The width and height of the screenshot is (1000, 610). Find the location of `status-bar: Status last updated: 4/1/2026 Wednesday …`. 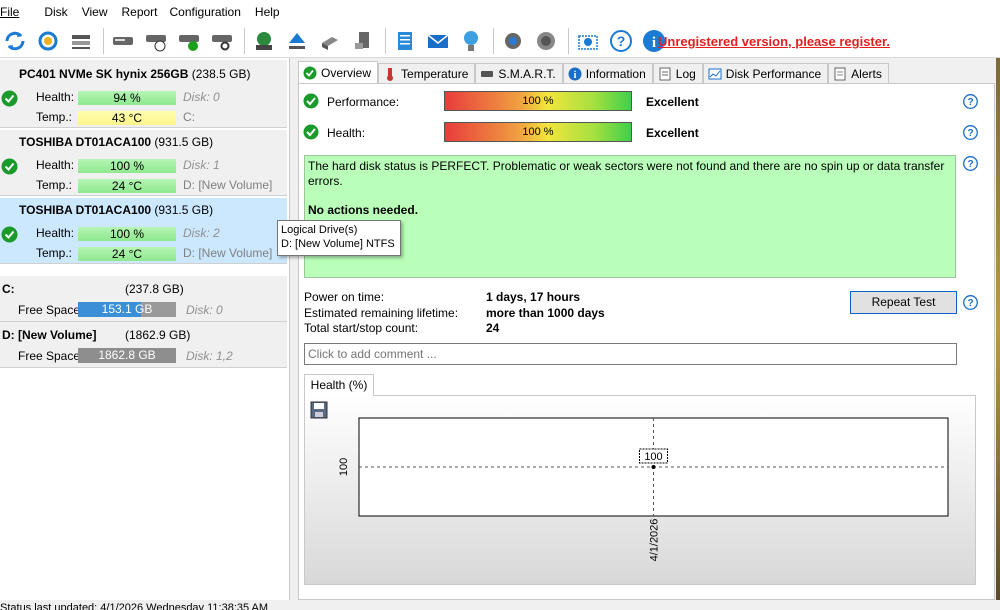

status-bar: Status last updated: 4/1/2026 Wednesday … is located at coordinates (500, 605).